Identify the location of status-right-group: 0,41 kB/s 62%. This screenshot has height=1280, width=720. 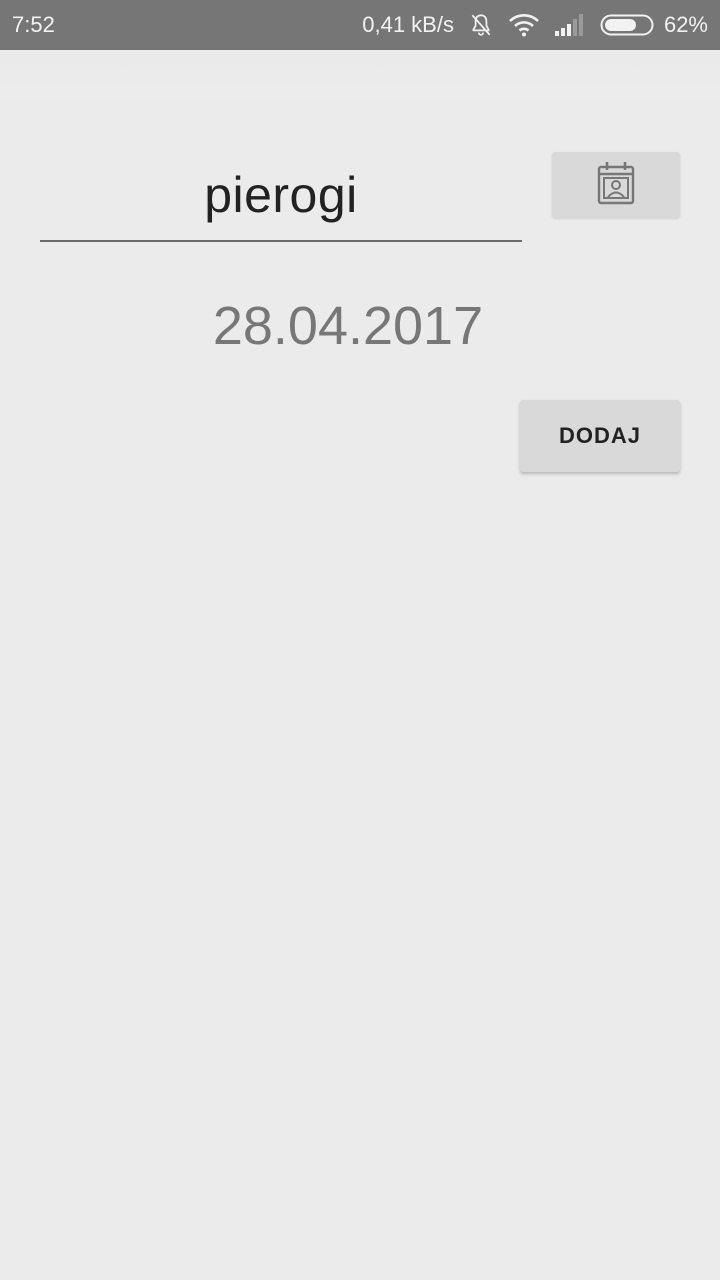
(535, 25).